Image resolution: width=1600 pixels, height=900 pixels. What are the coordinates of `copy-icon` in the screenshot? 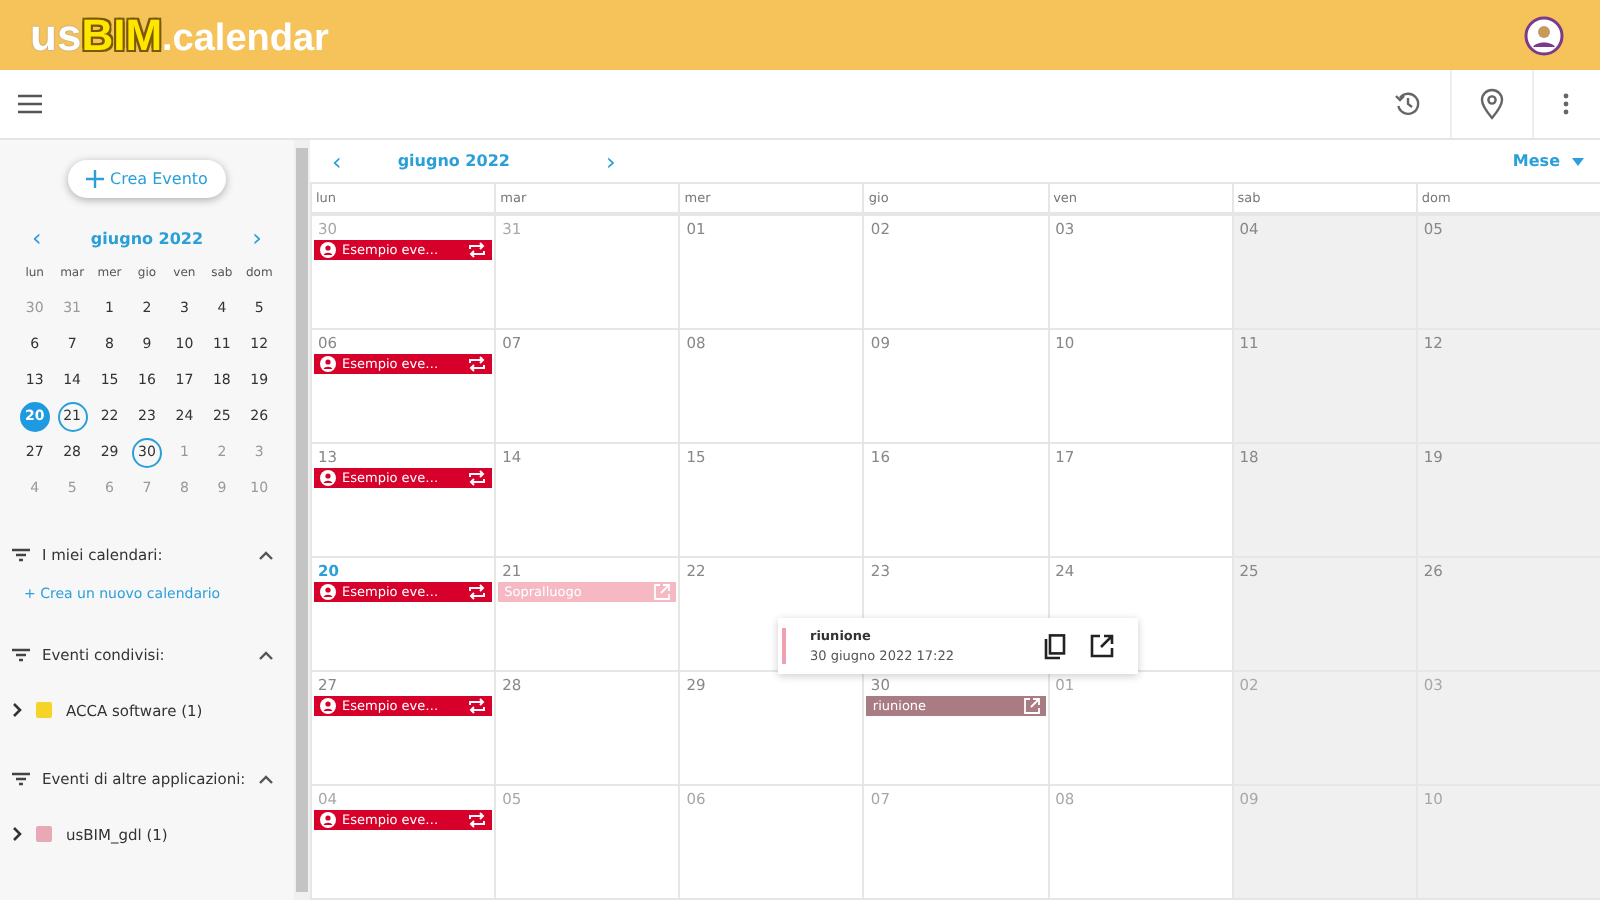 It's located at (1055, 646).